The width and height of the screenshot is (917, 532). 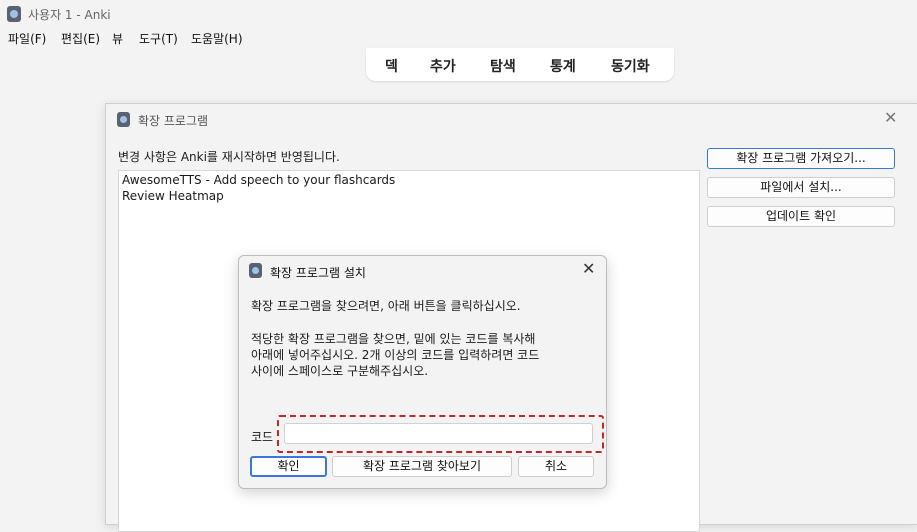 I want to click on instruction-text: 아래에 넣어주십시오. 2개 이상의 코드를 입력하려면 코드, so click(x=395, y=355).